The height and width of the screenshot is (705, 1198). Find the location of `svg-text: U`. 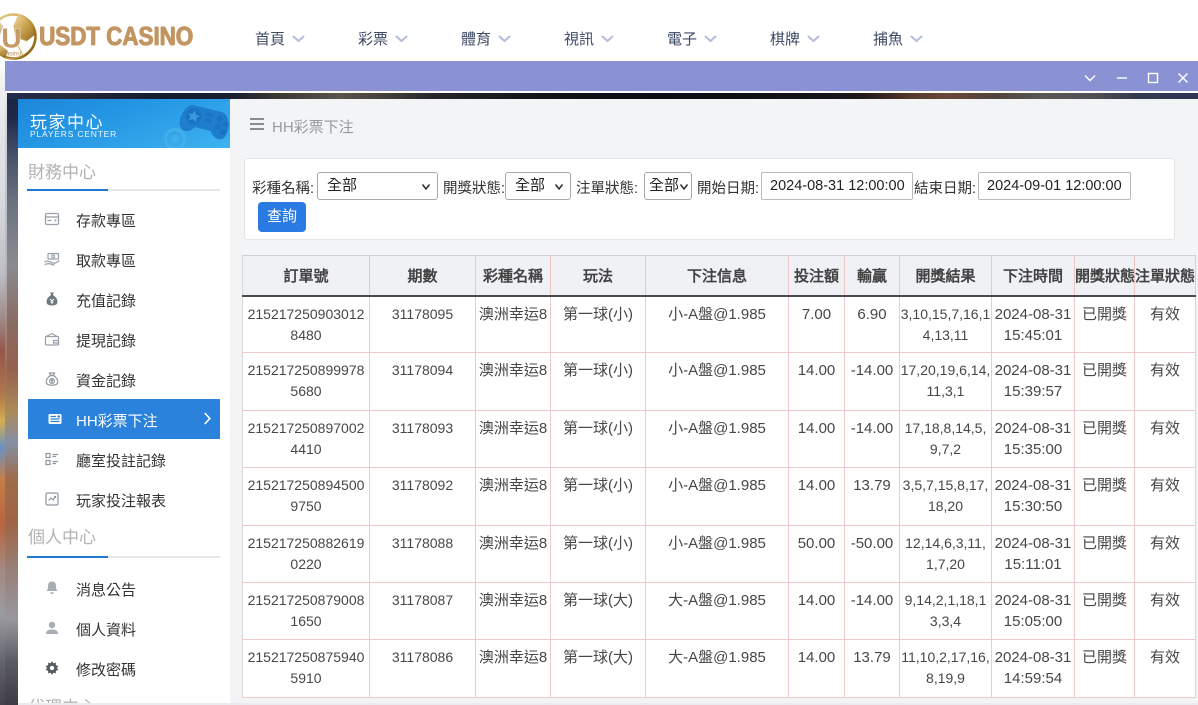

svg-text: U is located at coordinates (11, 38).